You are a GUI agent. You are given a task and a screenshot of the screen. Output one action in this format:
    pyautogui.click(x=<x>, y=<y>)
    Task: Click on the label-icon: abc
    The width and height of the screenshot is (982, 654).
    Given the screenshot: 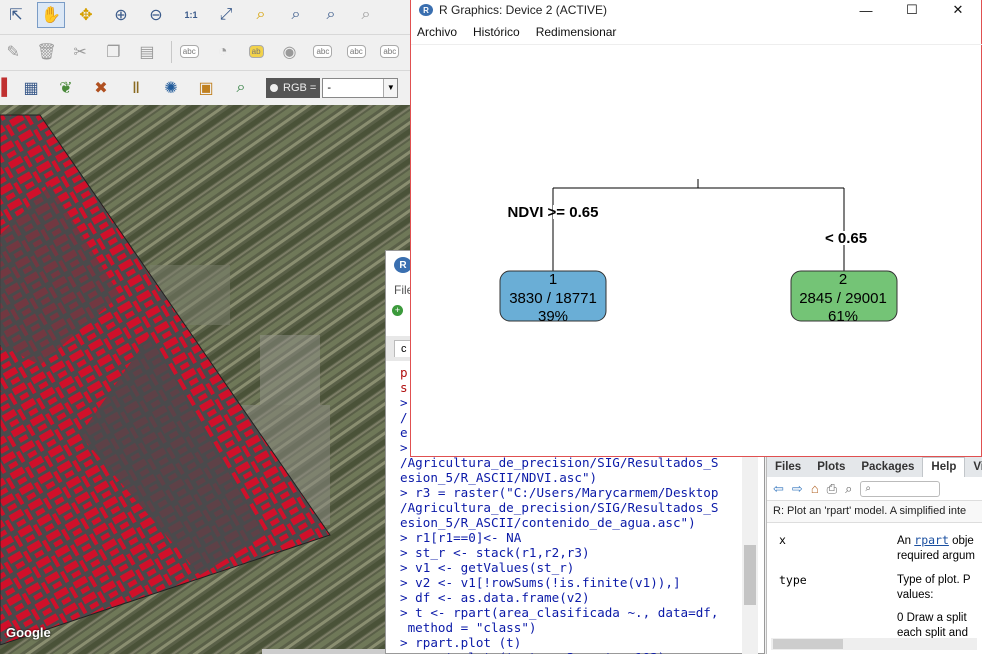 What is the action you would take?
    pyautogui.click(x=189, y=52)
    